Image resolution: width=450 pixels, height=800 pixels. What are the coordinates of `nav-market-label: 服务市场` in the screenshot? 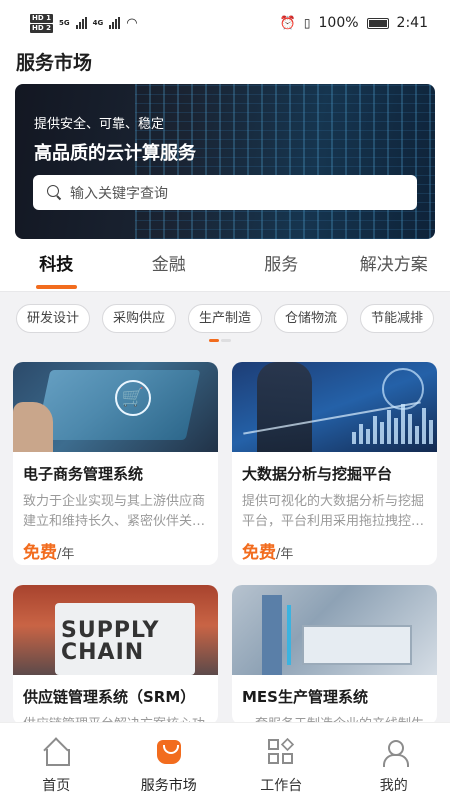 It's located at (168, 786).